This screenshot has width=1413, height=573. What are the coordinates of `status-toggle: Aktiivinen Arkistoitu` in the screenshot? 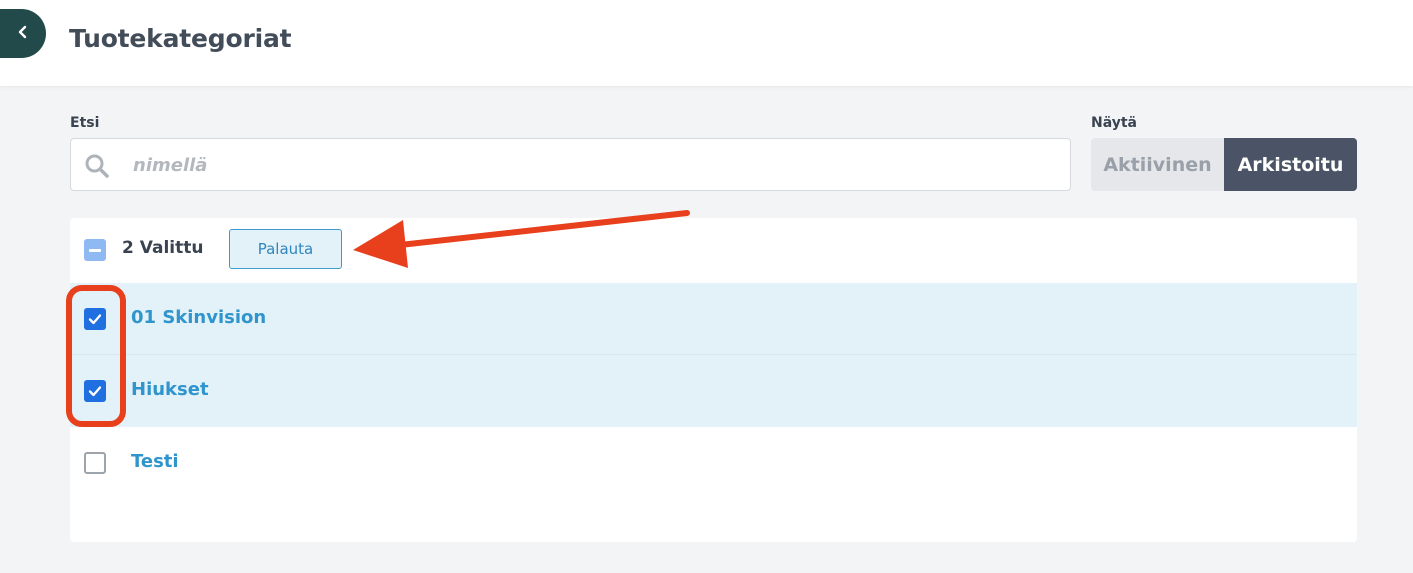 It's located at (1224, 164).